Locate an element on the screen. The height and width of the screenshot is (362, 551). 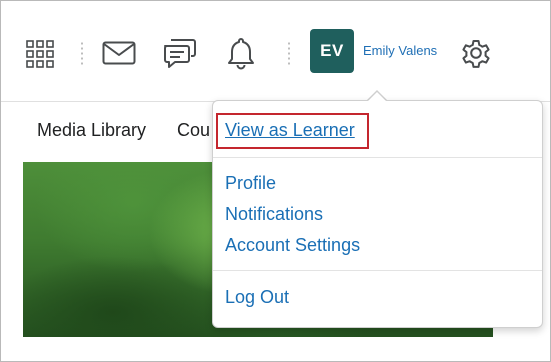
user-name-link: Emily Valens is located at coordinates (400, 50).